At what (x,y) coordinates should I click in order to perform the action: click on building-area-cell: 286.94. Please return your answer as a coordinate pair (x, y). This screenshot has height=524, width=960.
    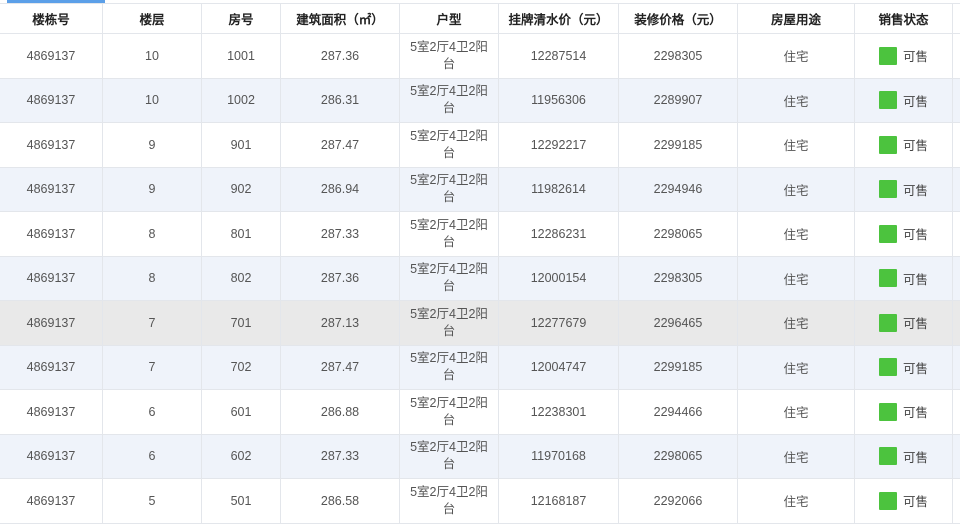
    Looking at the image, I should click on (340, 189).